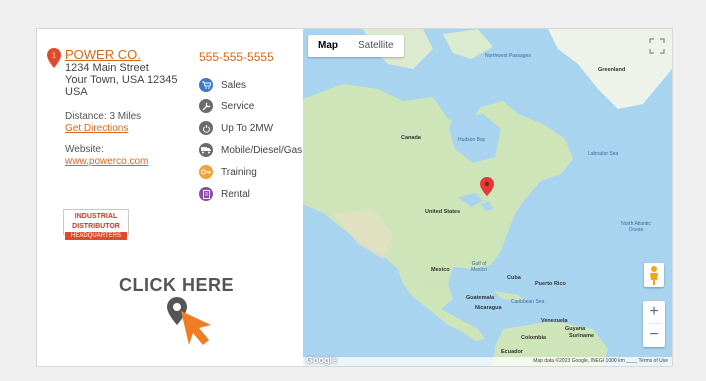 This screenshot has height=381, width=706. What do you see at coordinates (234, 85) in the screenshot?
I see `service-label: Sales` at bounding box center [234, 85].